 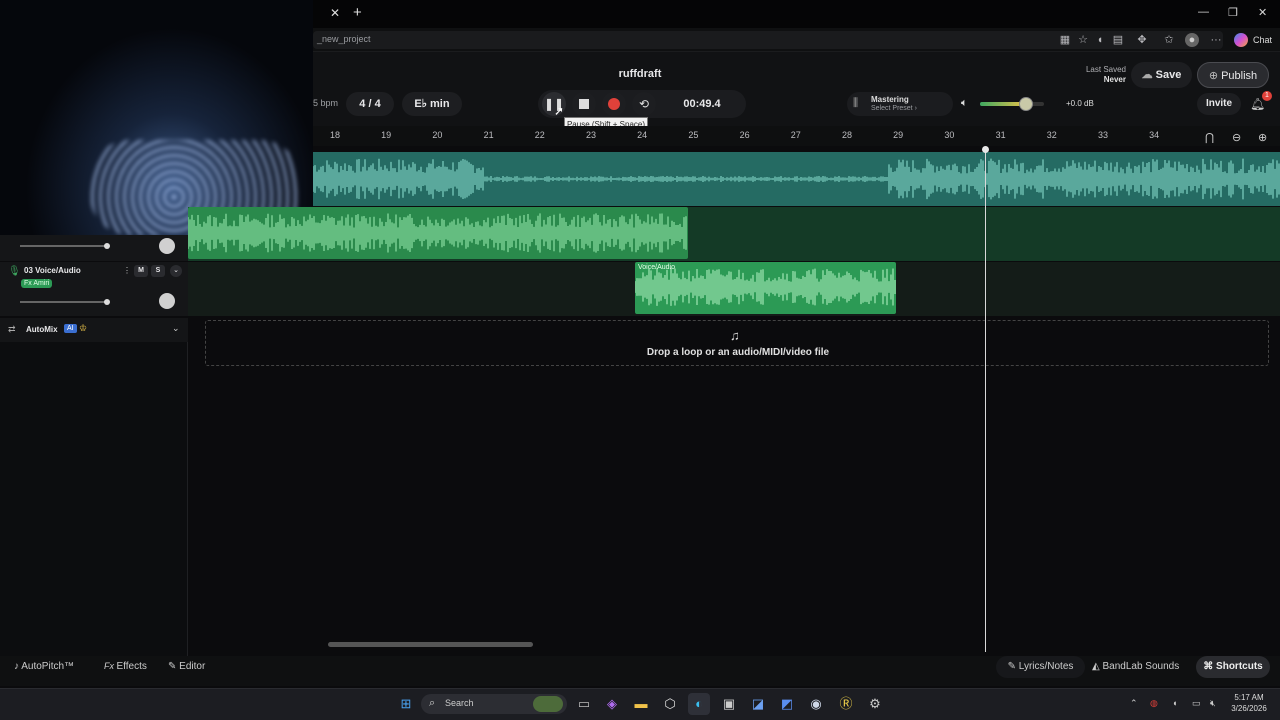 I want to click on mastering-button: ⫼ Mastering Select Preset ›, so click(x=900, y=104).